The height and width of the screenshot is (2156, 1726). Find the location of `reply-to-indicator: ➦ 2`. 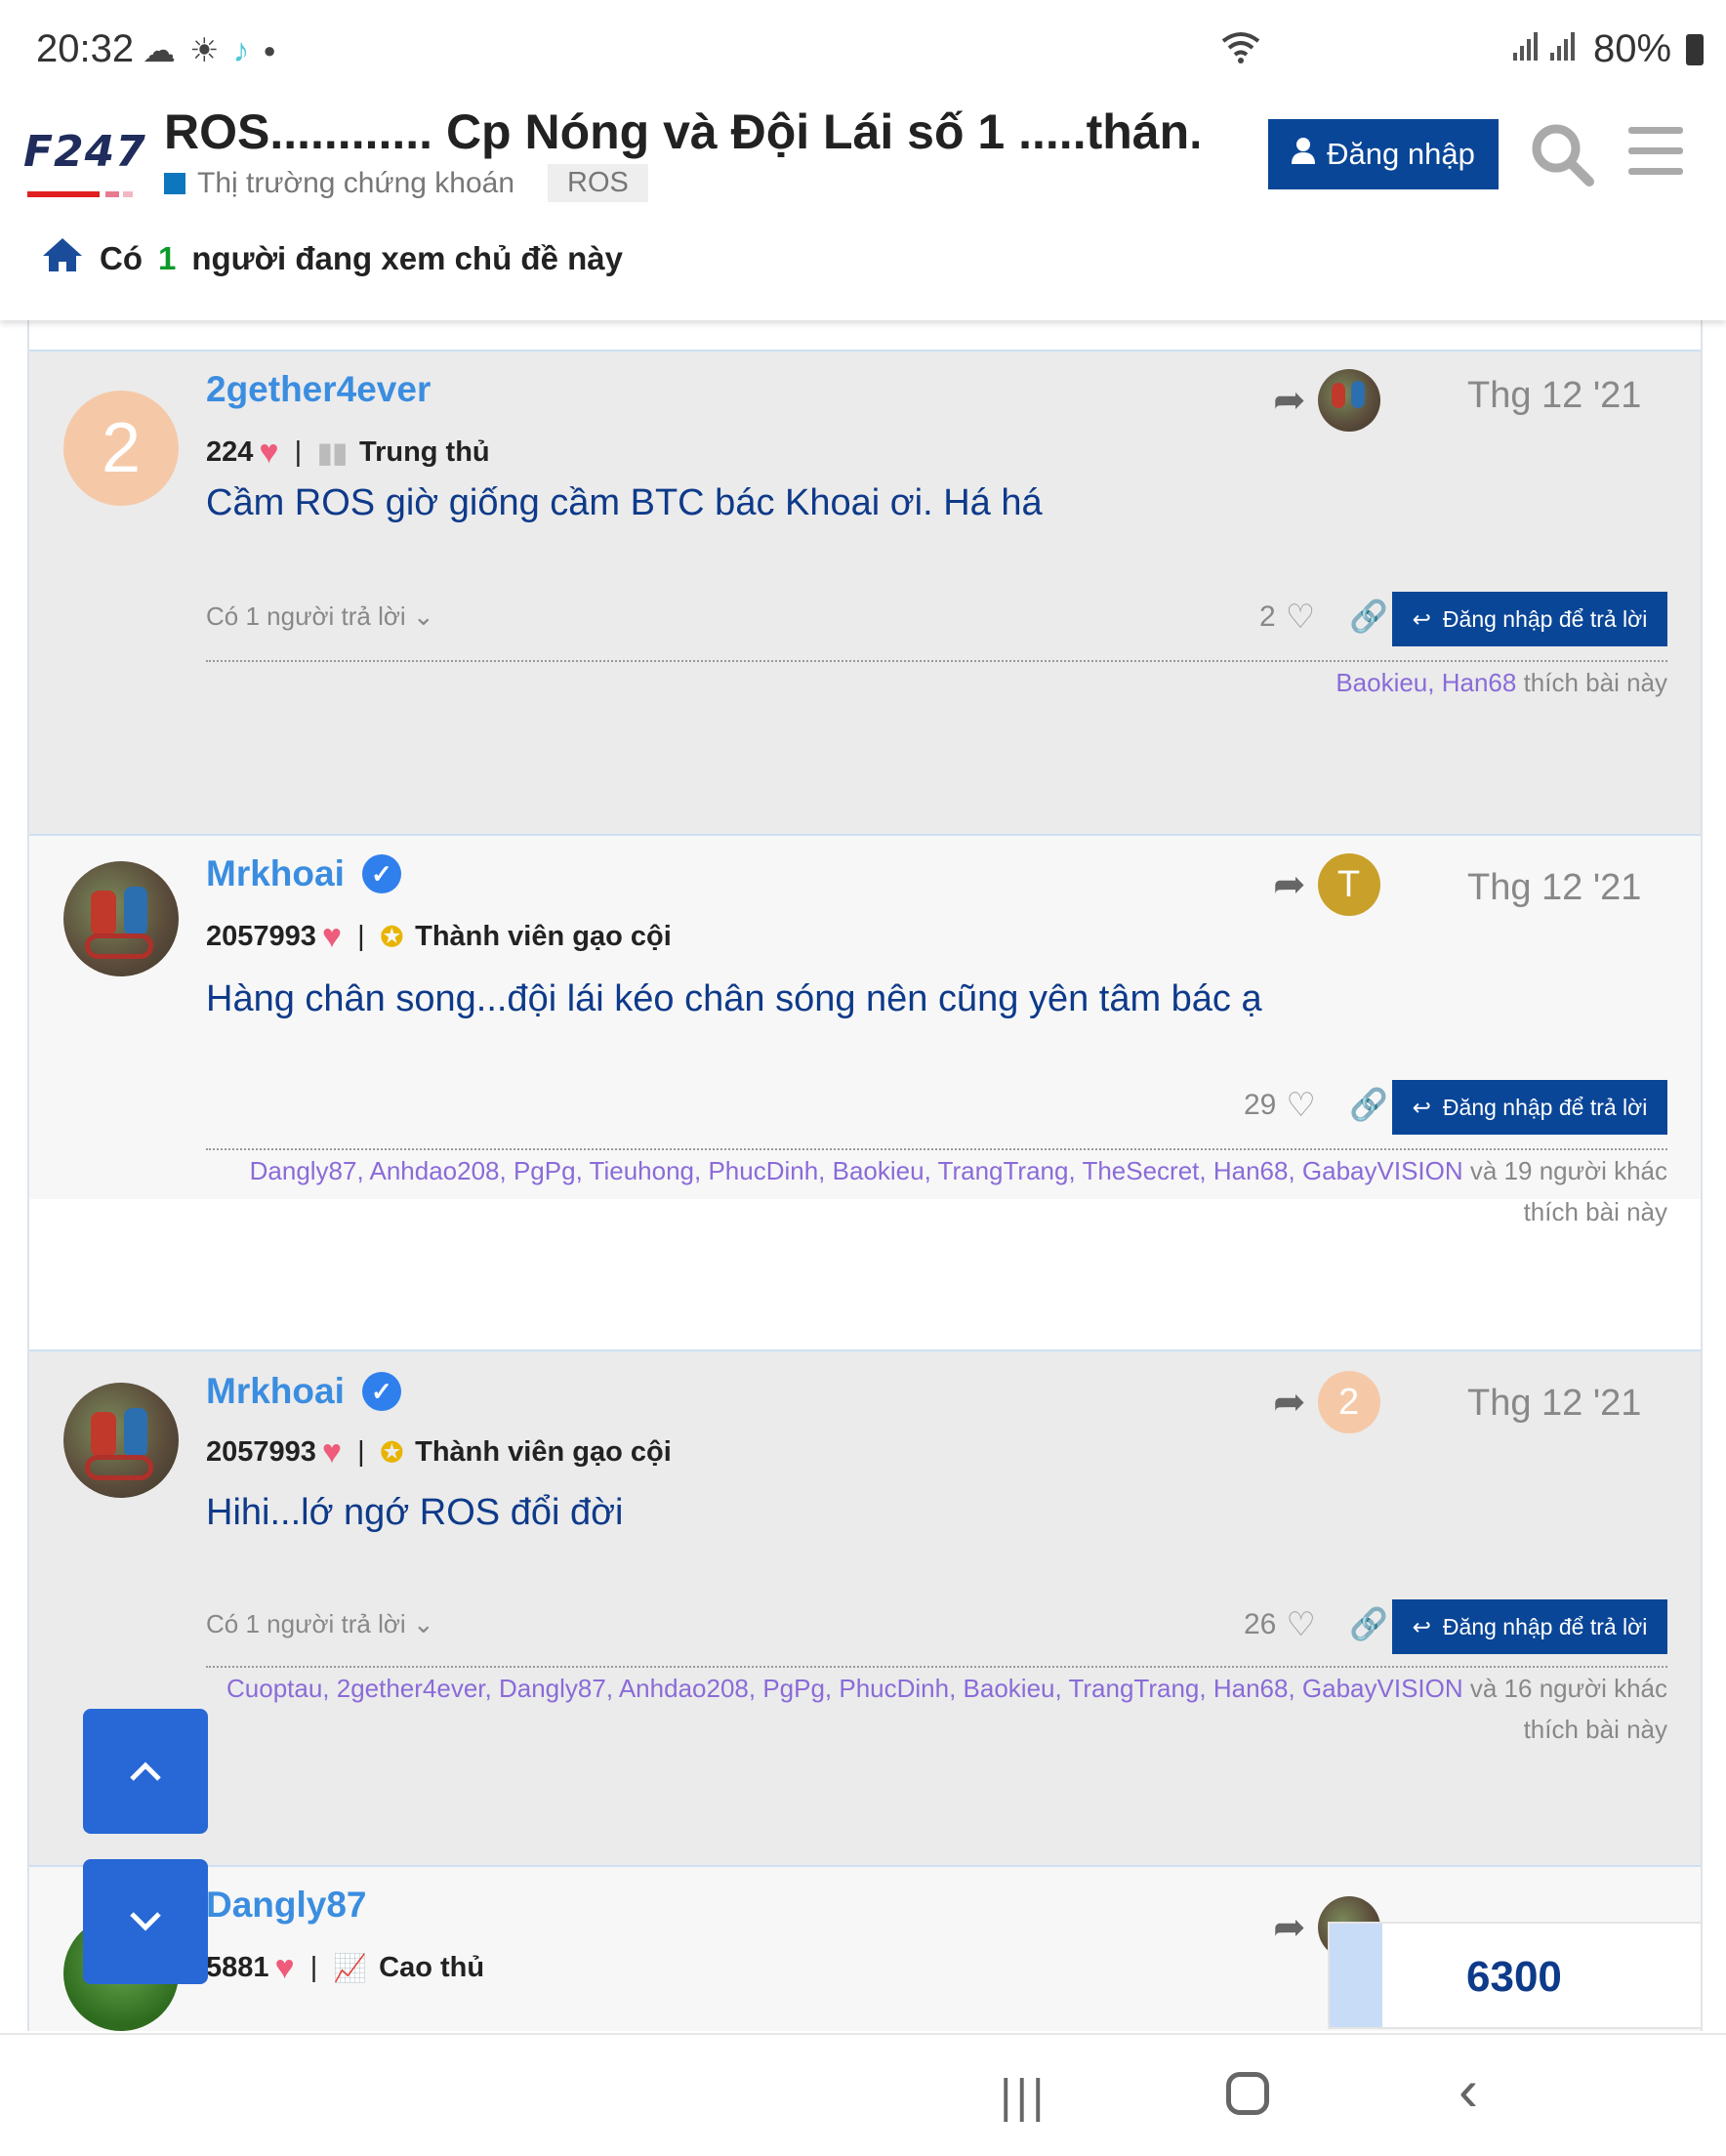

reply-to-indicator: ➦ 2 is located at coordinates (1327, 1402).